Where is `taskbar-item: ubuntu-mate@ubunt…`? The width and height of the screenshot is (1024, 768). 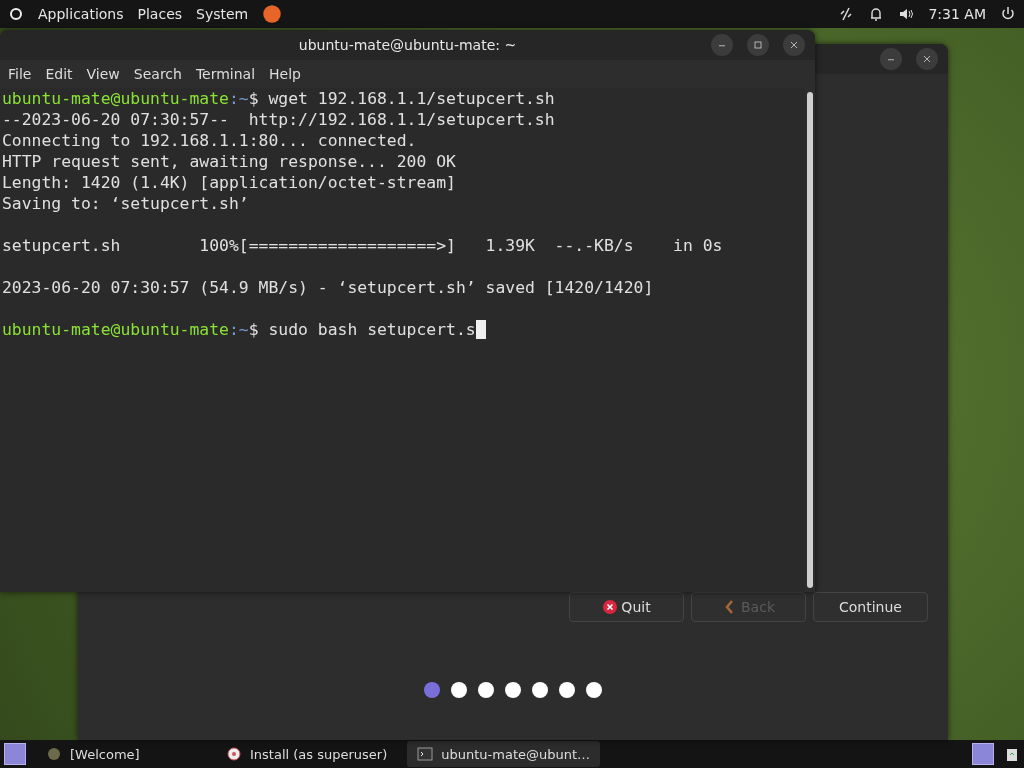 taskbar-item: ubuntu-mate@ubunt… is located at coordinates (504, 754).